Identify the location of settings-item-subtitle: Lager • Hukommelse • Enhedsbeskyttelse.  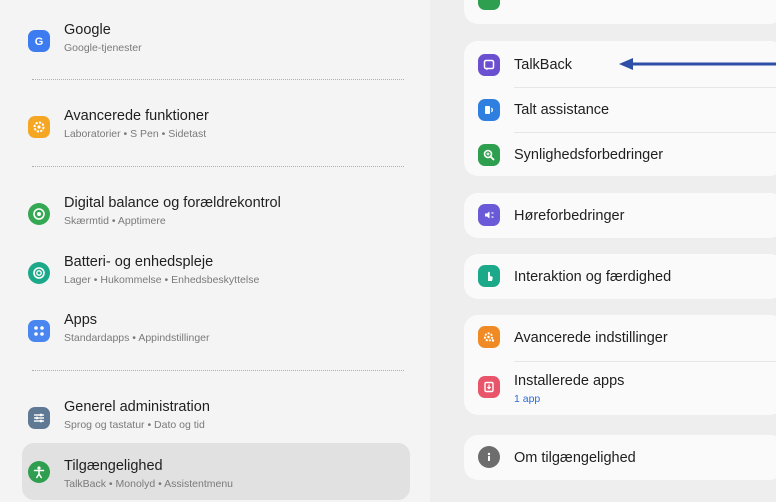
(162, 280).